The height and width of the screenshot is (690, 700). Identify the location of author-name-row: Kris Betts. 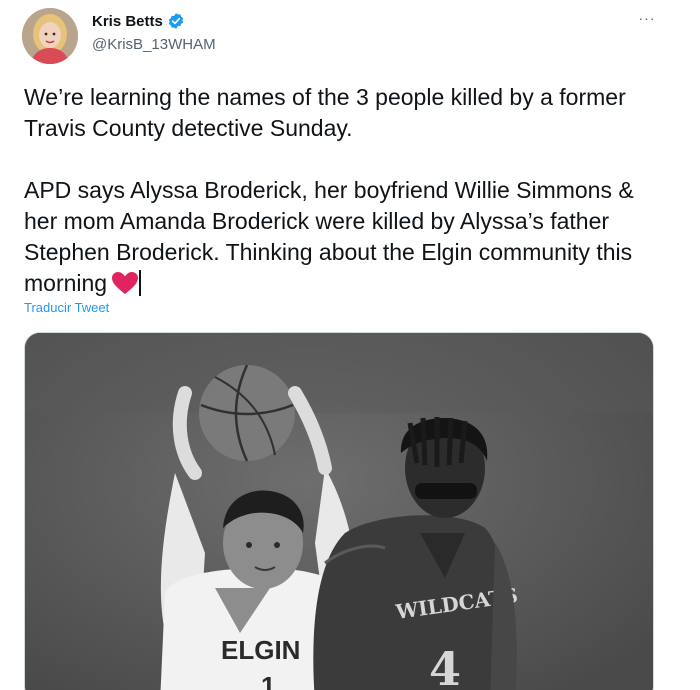
(138, 21).